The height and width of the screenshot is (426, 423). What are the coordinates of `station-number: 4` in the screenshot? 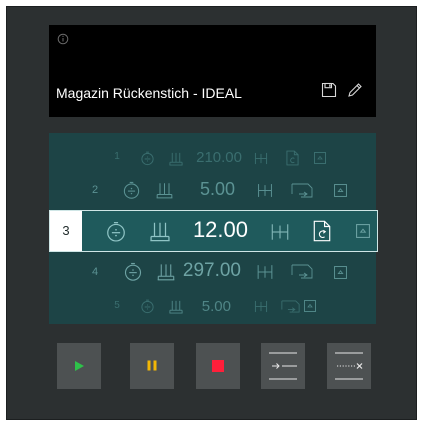 It's located at (95, 272).